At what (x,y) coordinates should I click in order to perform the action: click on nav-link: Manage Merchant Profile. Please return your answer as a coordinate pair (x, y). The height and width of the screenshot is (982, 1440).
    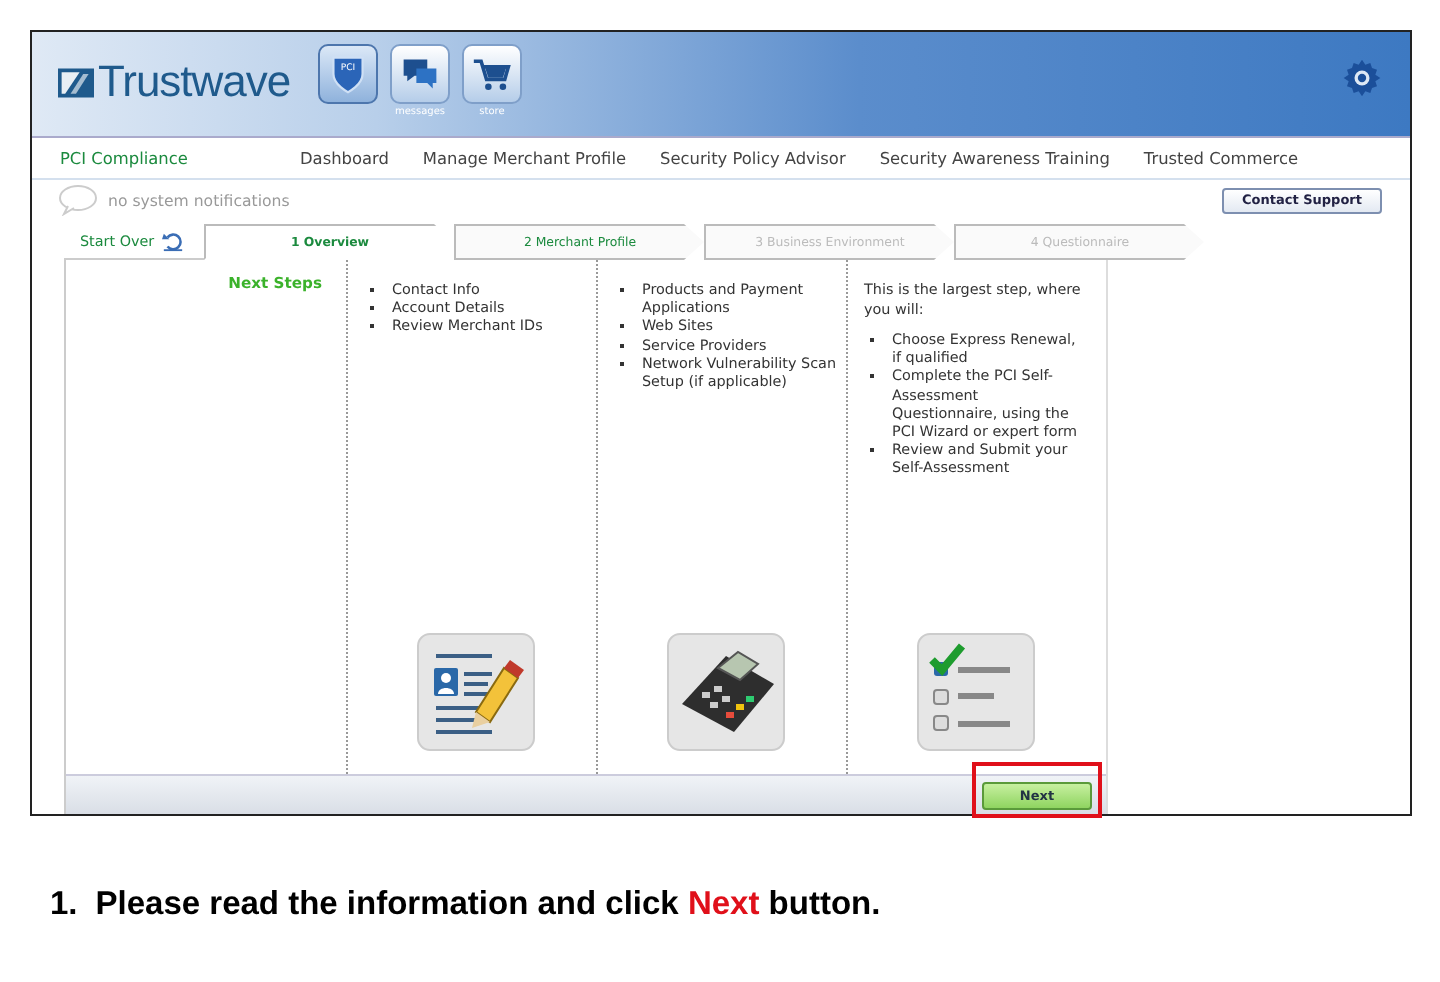
    Looking at the image, I should click on (524, 158).